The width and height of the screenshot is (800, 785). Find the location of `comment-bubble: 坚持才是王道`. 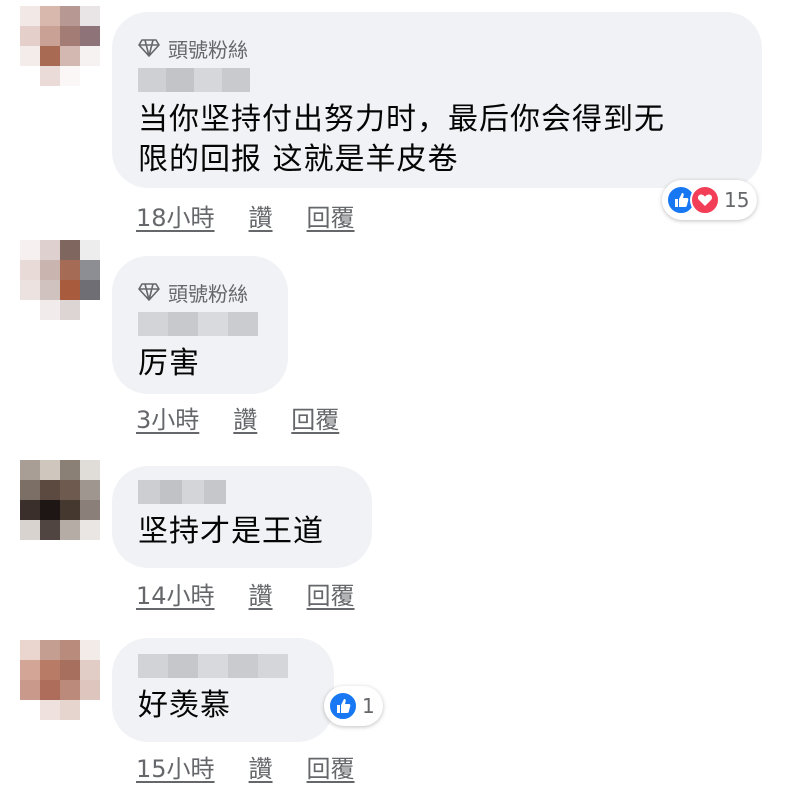

comment-bubble: 坚持才是王道 is located at coordinates (242, 517).